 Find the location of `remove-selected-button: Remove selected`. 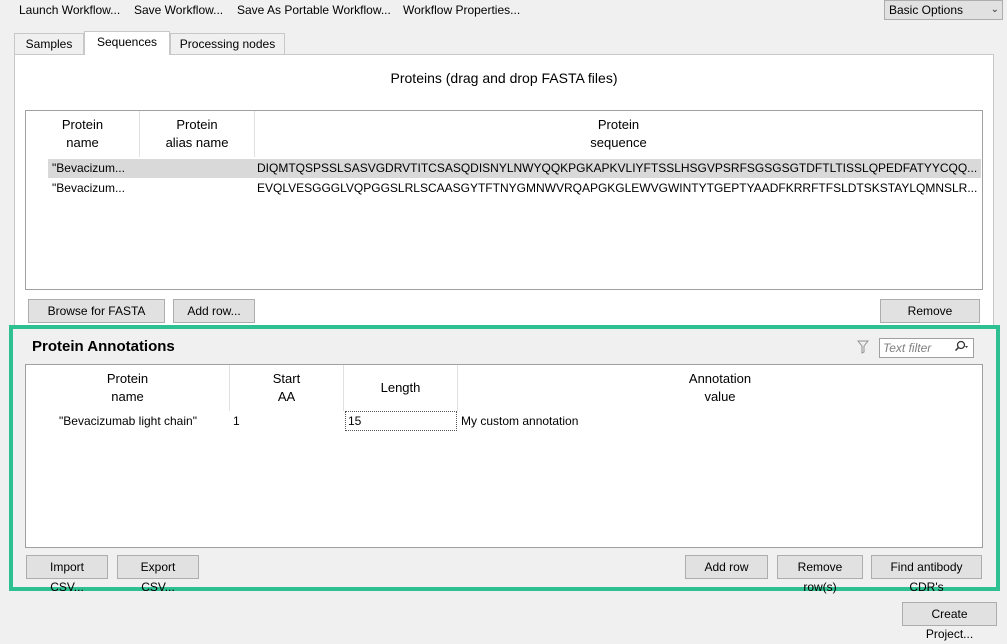

remove-selected-button: Remove selected is located at coordinates (930, 318).